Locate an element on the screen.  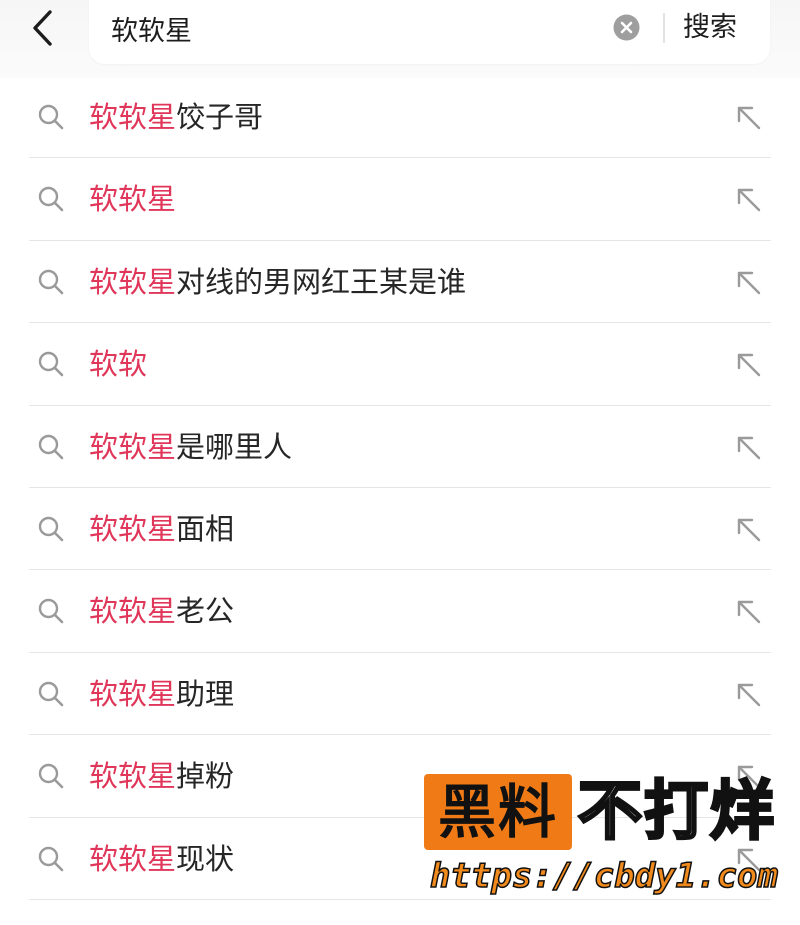
suggestion-rest: 饺子哥 is located at coordinates (220, 117).